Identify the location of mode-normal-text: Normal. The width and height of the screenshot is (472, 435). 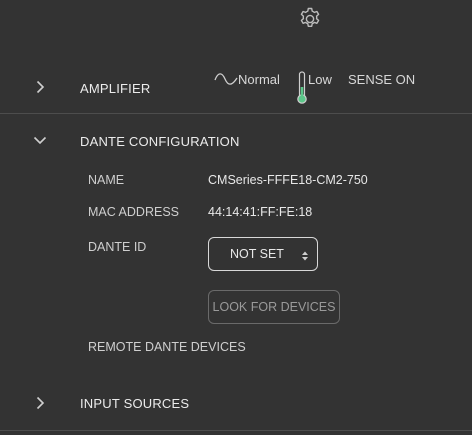
(259, 79).